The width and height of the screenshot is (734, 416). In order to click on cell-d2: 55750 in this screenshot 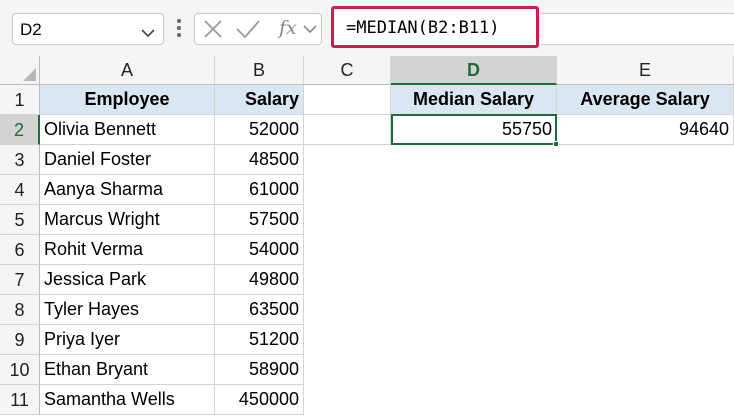, I will do `click(474, 130)`.